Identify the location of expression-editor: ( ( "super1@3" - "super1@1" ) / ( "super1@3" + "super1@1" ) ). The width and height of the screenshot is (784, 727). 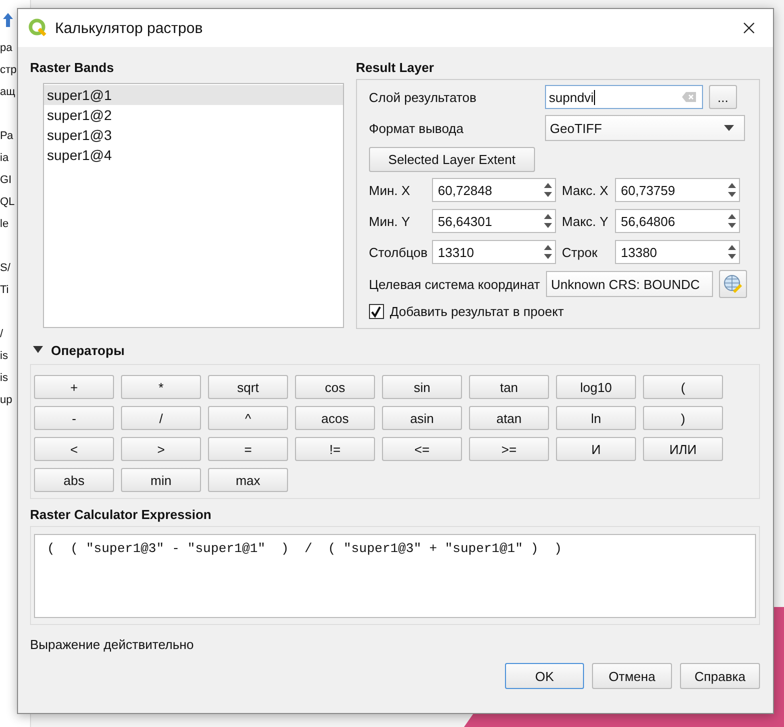
(395, 576).